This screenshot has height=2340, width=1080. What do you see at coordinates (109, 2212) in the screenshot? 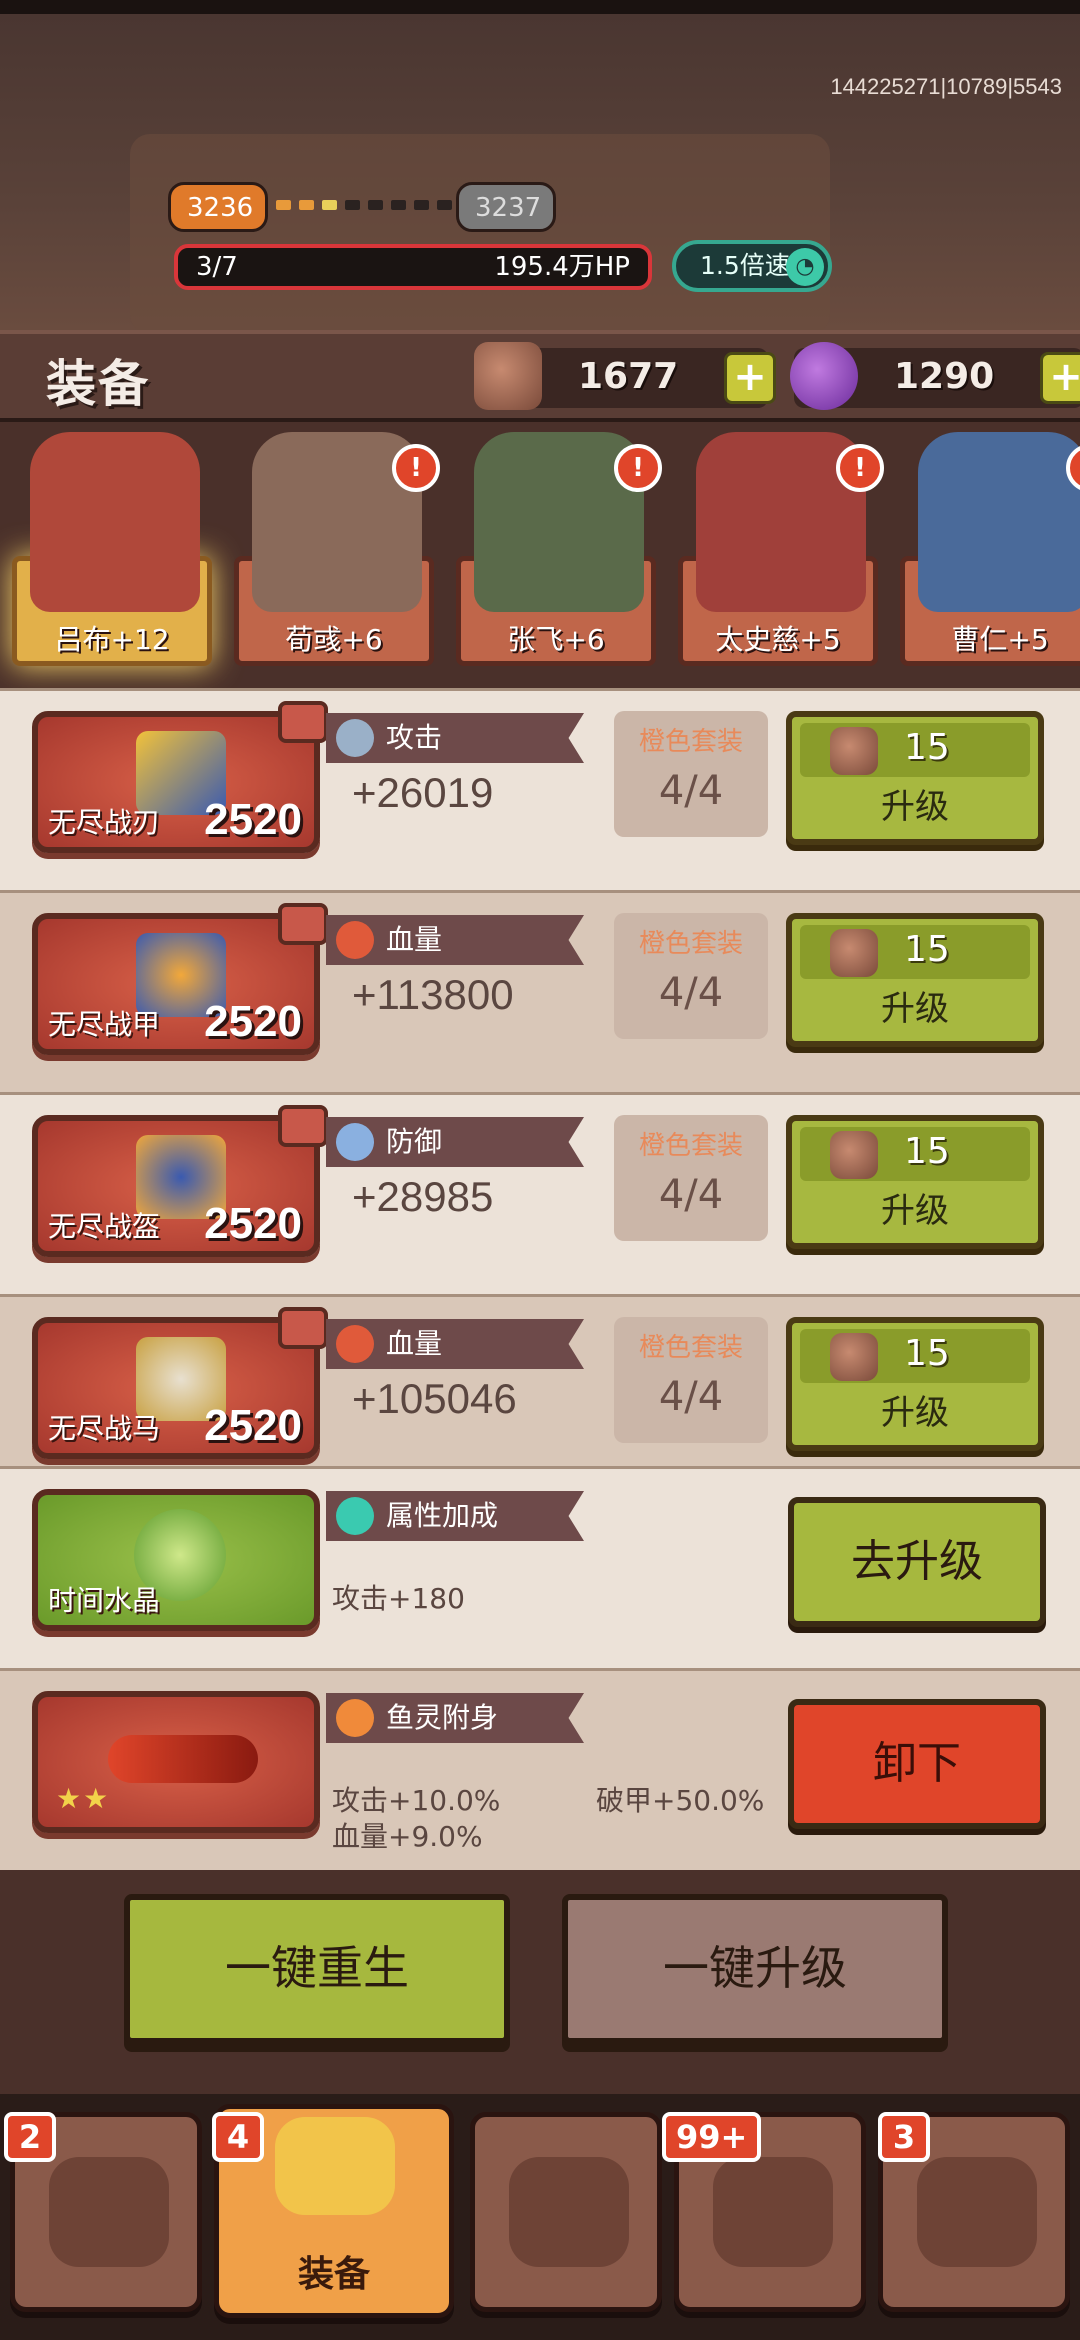
I see `rock-icon` at bounding box center [109, 2212].